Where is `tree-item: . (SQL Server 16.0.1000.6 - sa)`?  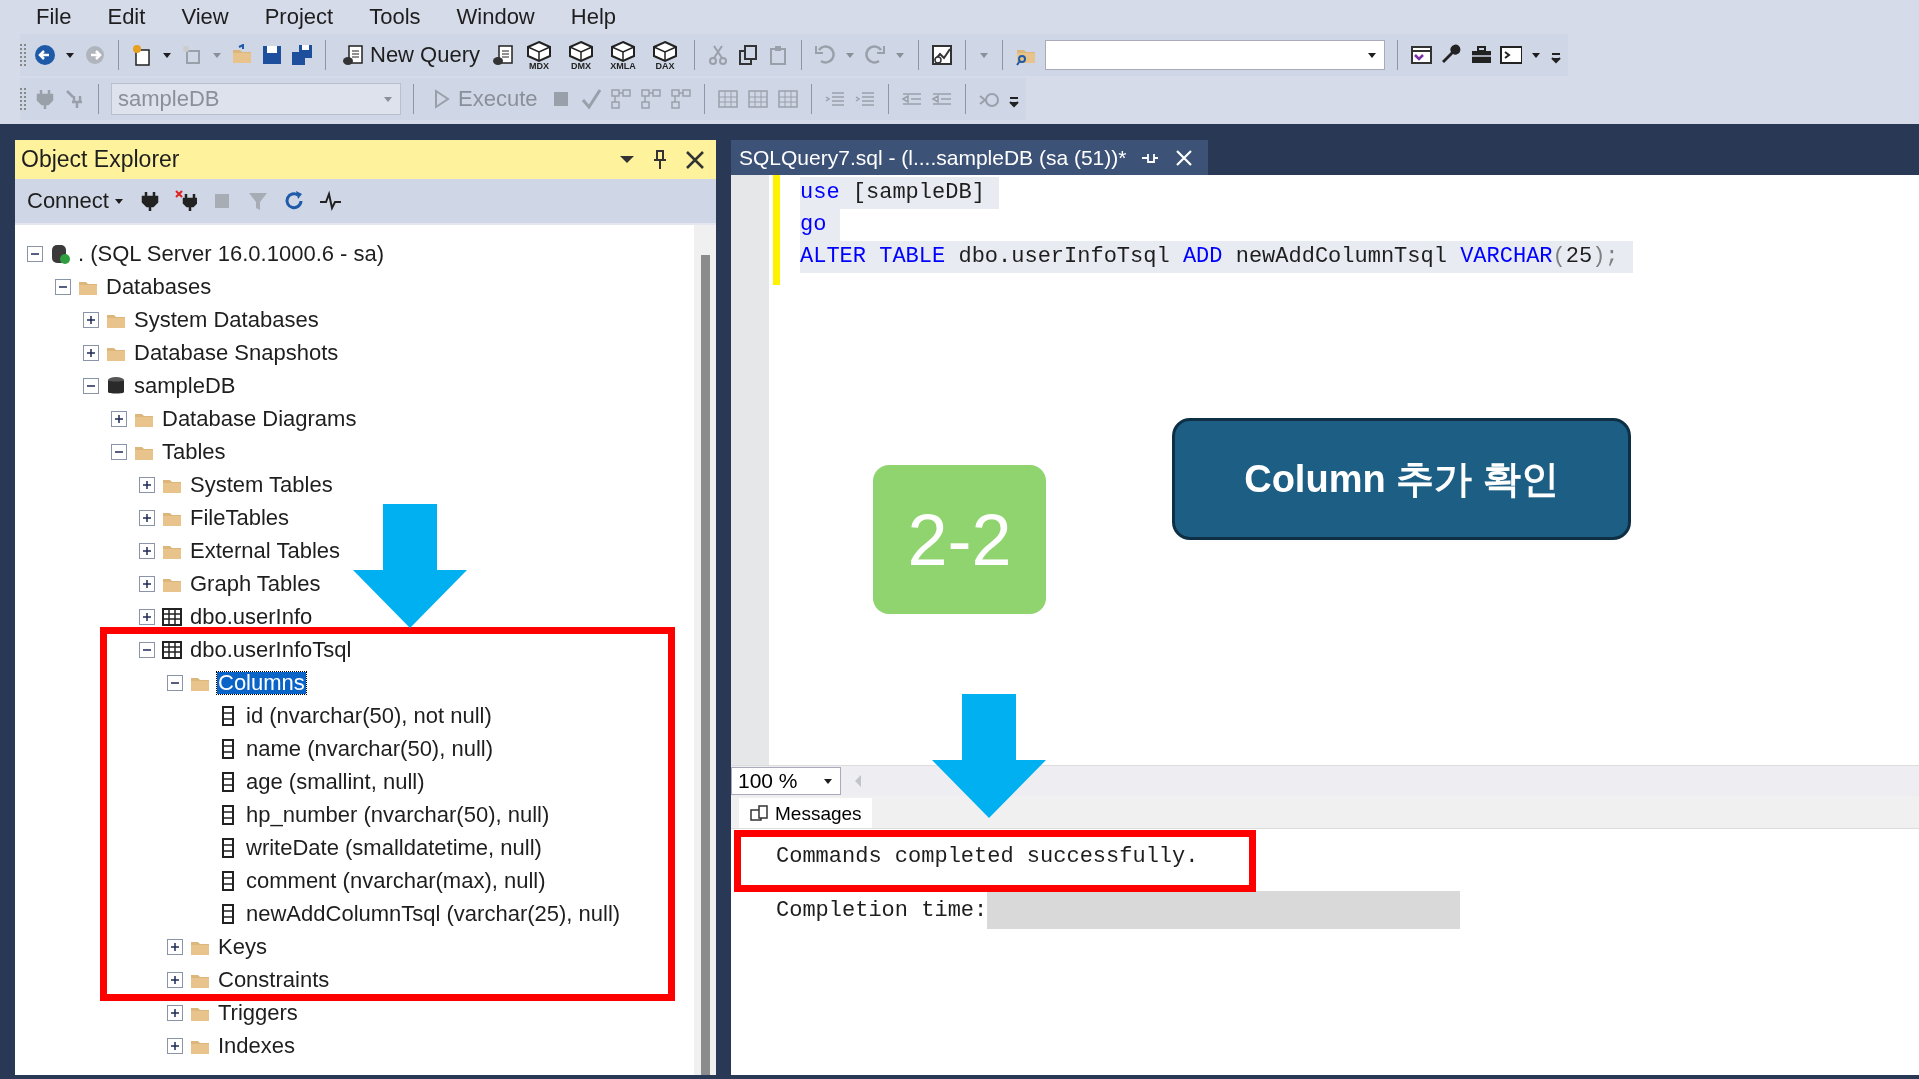
tree-item: . (SQL Server 16.0.1000.6 - sa) is located at coordinates (231, 253).